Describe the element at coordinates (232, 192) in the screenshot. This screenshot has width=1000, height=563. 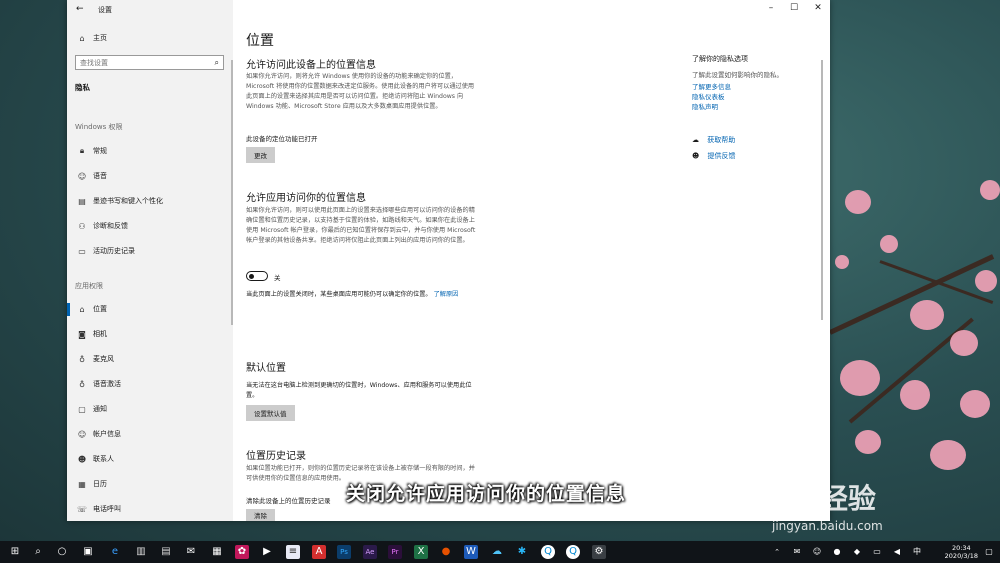
I see `sidebar-scrollbar` at that location.